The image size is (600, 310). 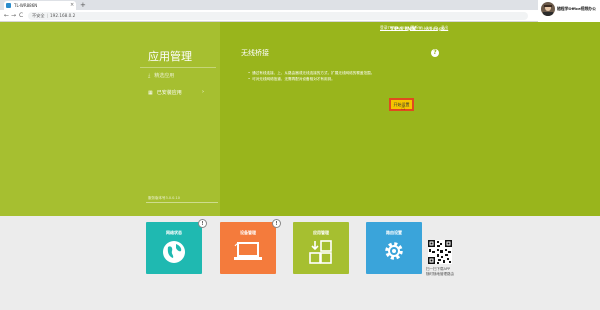 I want to click on tile-network-status: 网络状态 !, so click(x=176, y=246).